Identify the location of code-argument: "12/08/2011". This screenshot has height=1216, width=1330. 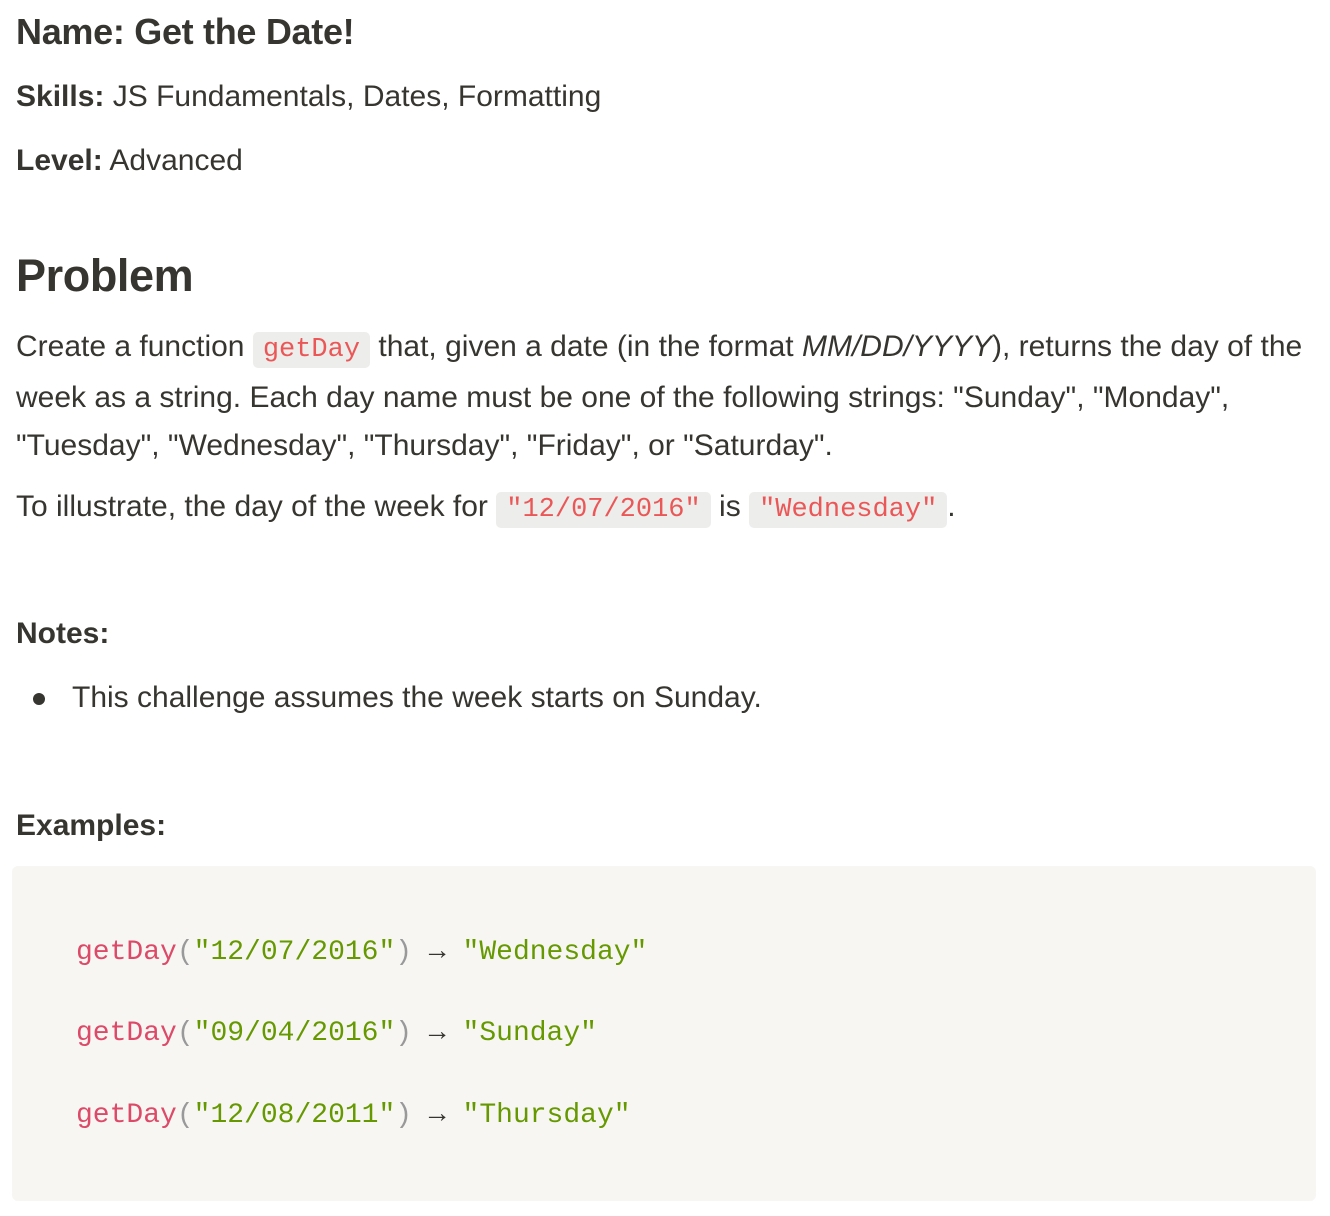
(294, 1115).